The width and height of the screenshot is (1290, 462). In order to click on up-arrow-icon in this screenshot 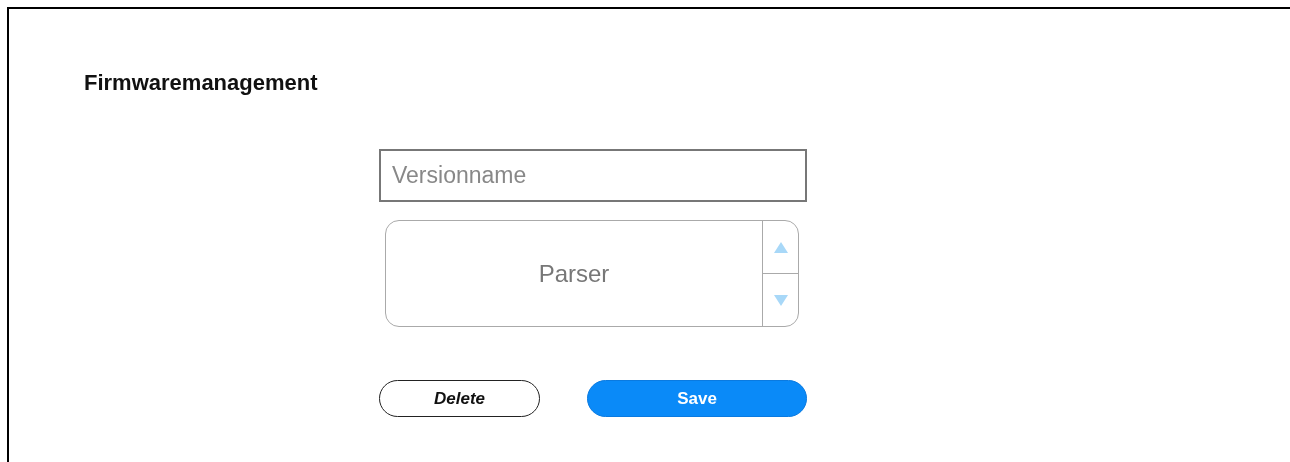, I will do `click(780, 247)`.